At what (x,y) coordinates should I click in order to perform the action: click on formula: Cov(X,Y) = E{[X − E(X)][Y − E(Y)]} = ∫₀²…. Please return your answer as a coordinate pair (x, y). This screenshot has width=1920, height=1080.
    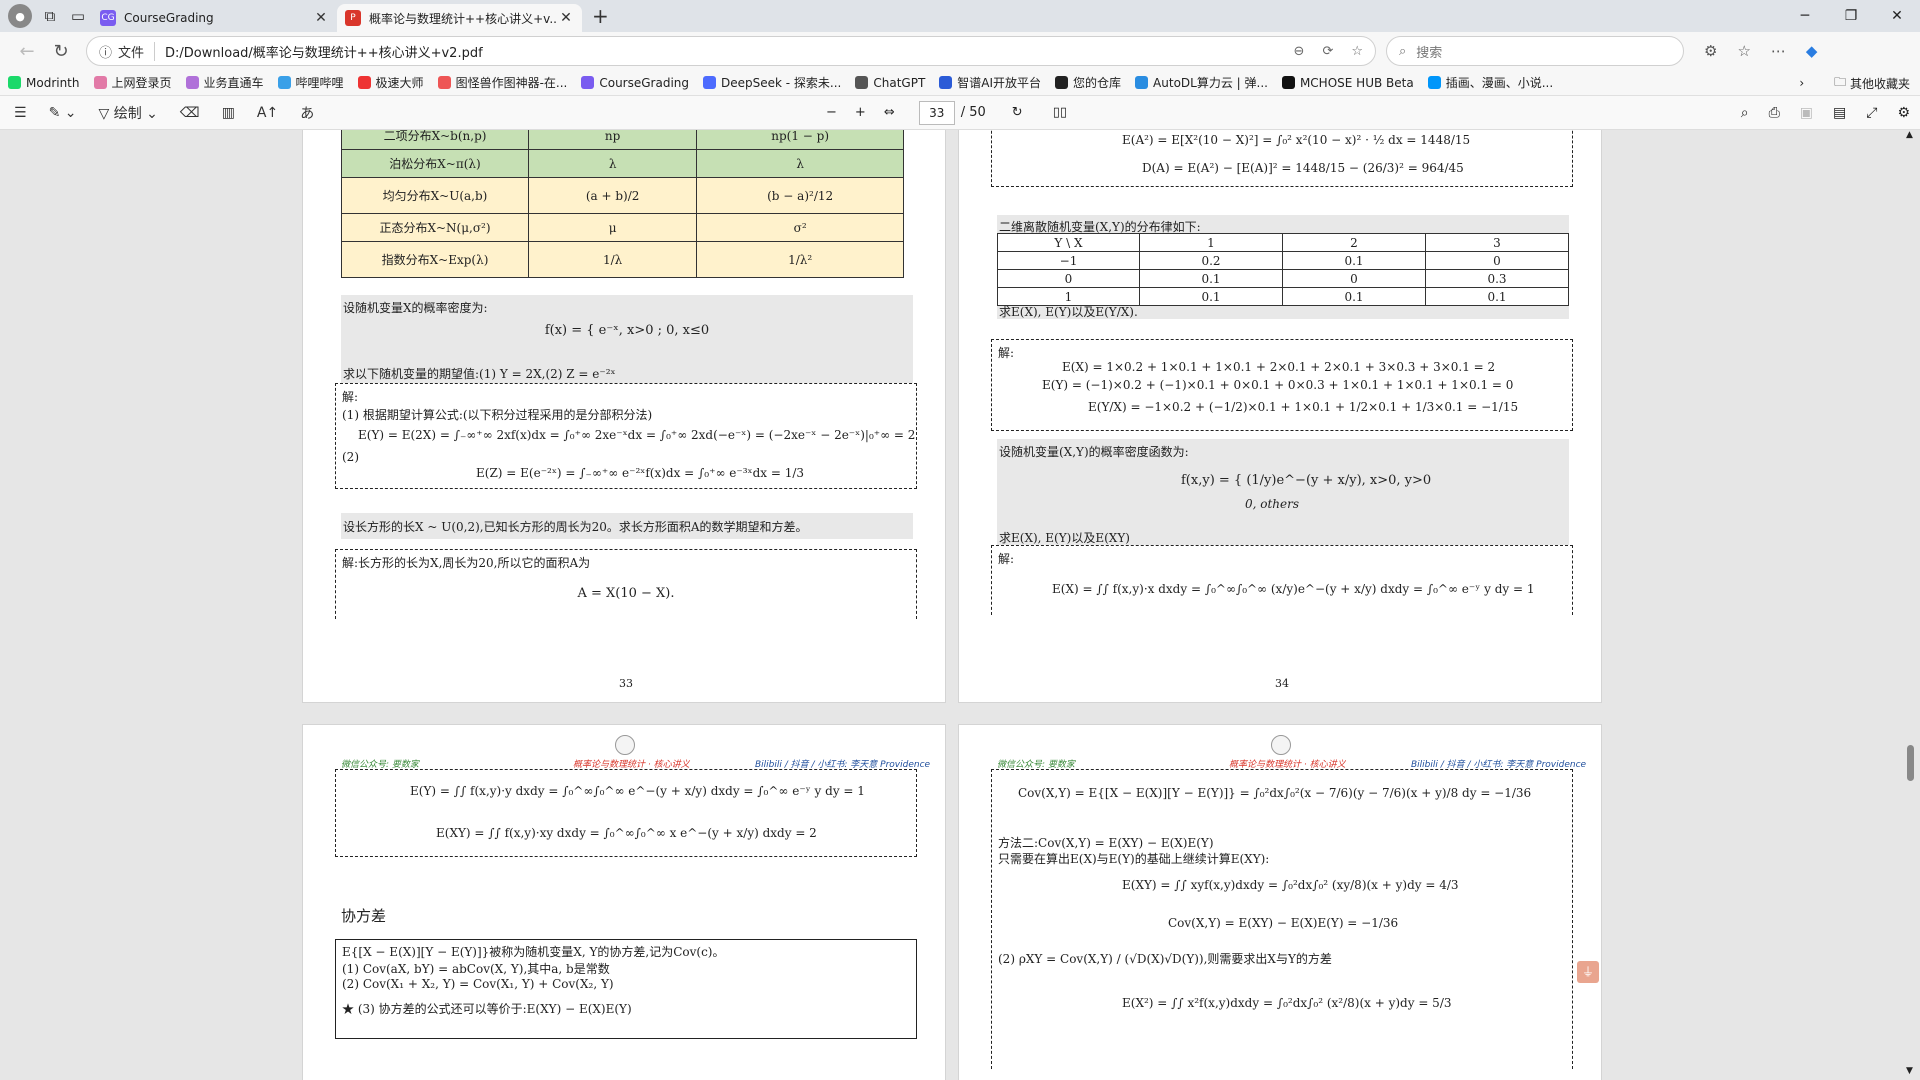
    Looking at the image, I should click on (1275, 793).